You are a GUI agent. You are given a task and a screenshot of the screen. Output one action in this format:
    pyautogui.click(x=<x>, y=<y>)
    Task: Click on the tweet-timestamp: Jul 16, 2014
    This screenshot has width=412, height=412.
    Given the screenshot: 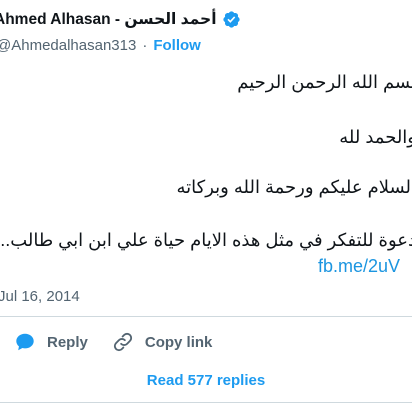 What is the action you would take?
    pyautogui.click(x=40, y=296)
    